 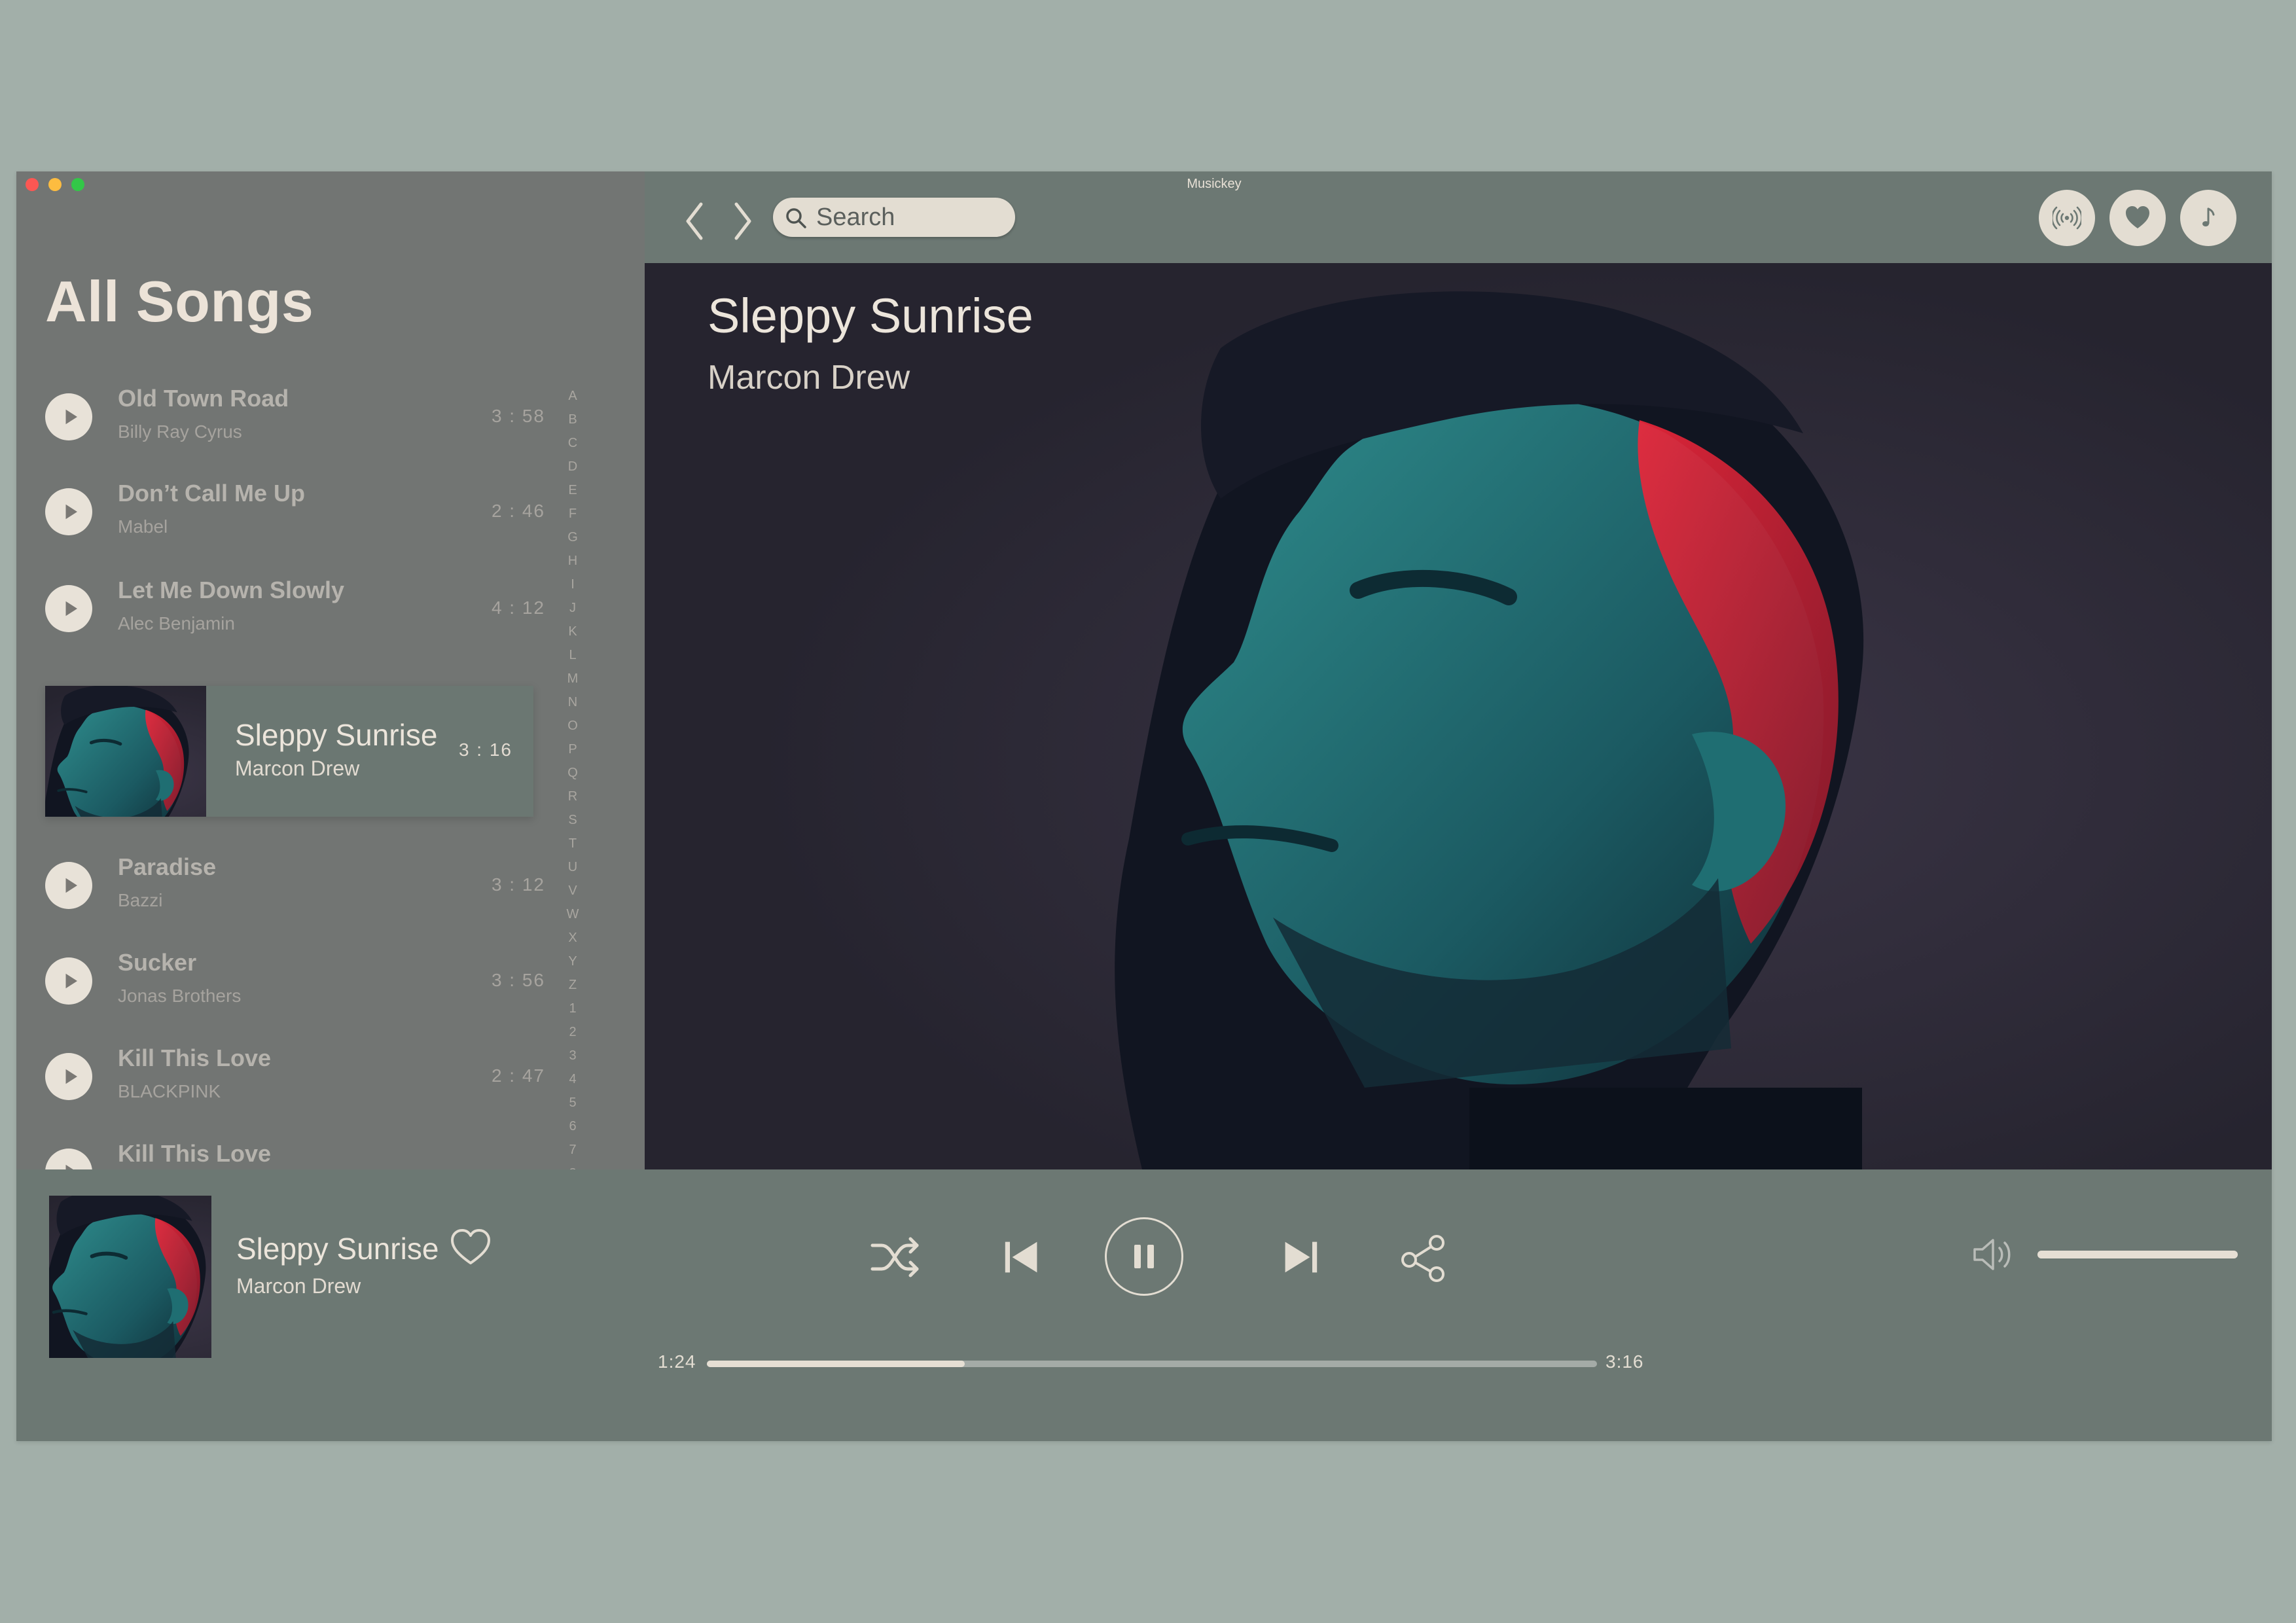 I want to click on broadcast-icon, so click(x=2067, y=218).